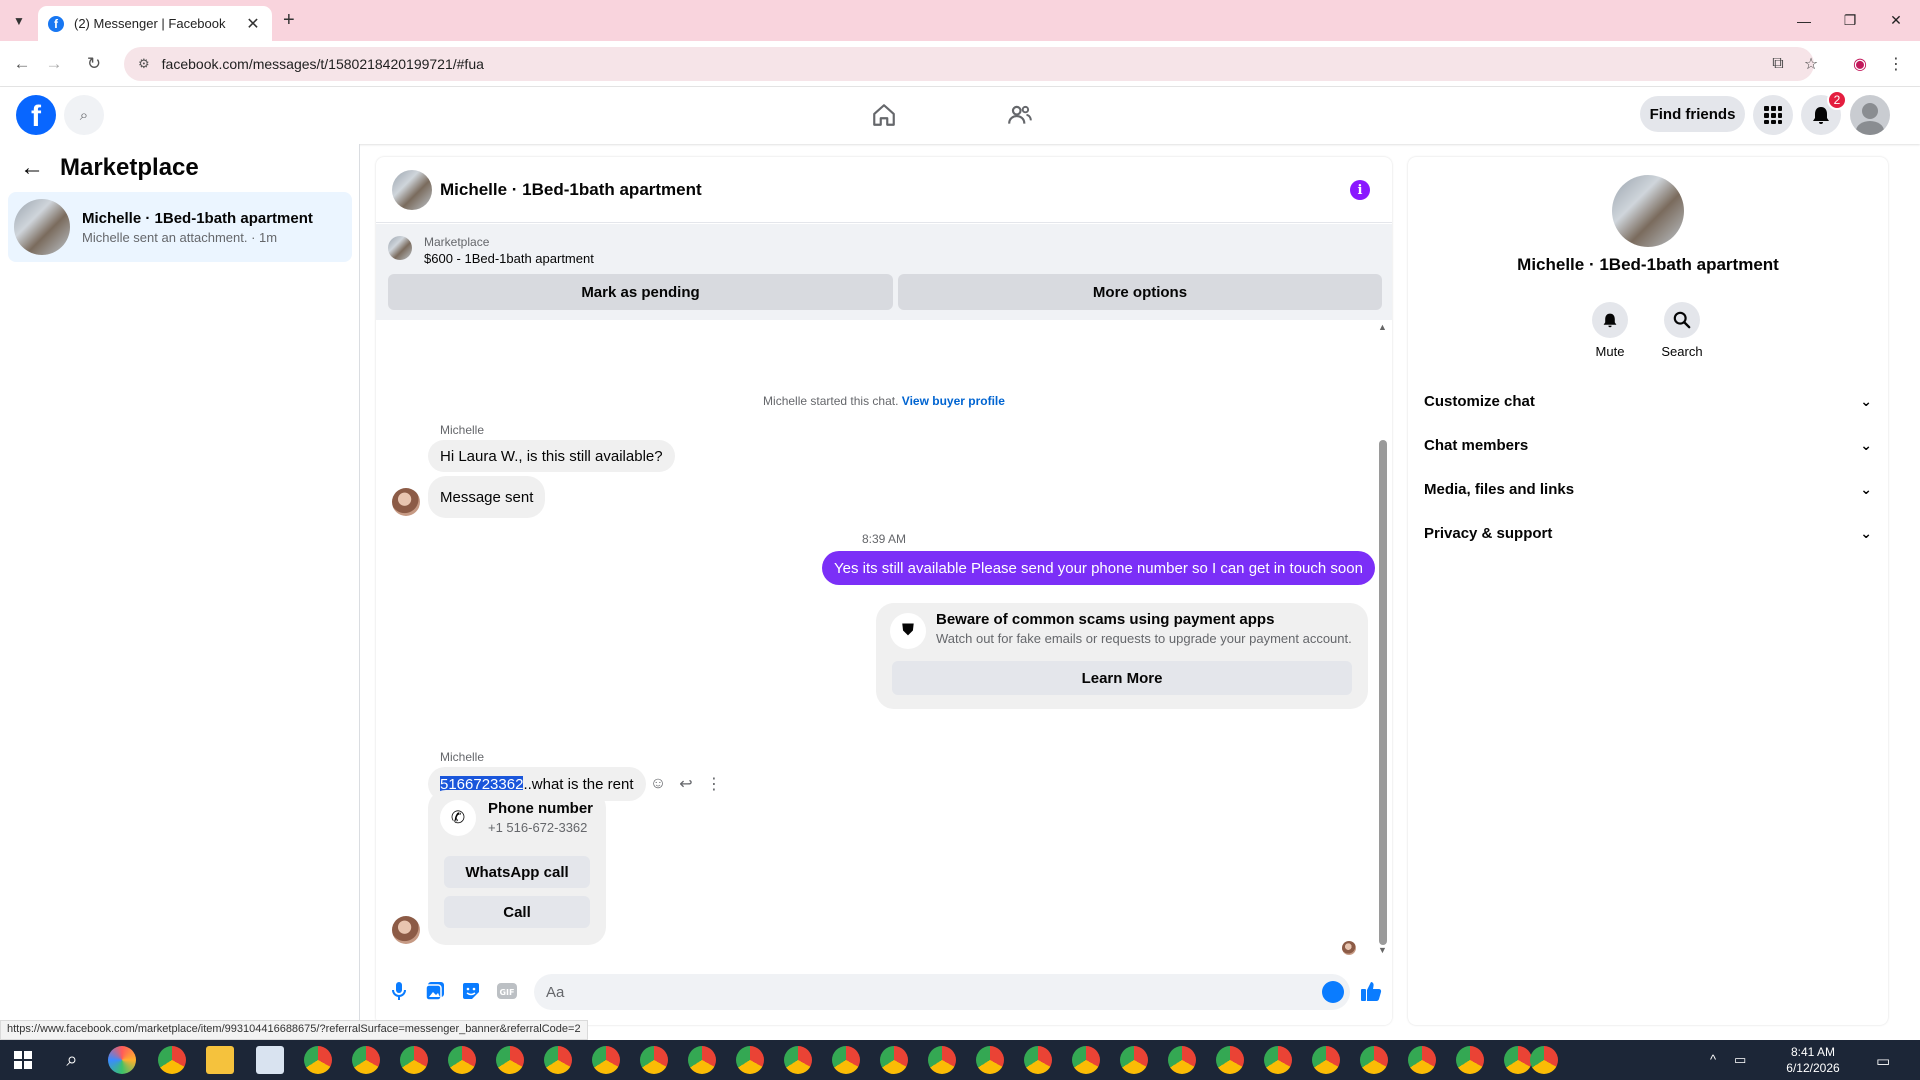 This screenshot has height=1080, width=1920. What do you see at coordinates (155, 23) in the screenshot?
I see `browser-tab: f (2) Messenger | Facebook ✕` at bounding box center [155, 23].